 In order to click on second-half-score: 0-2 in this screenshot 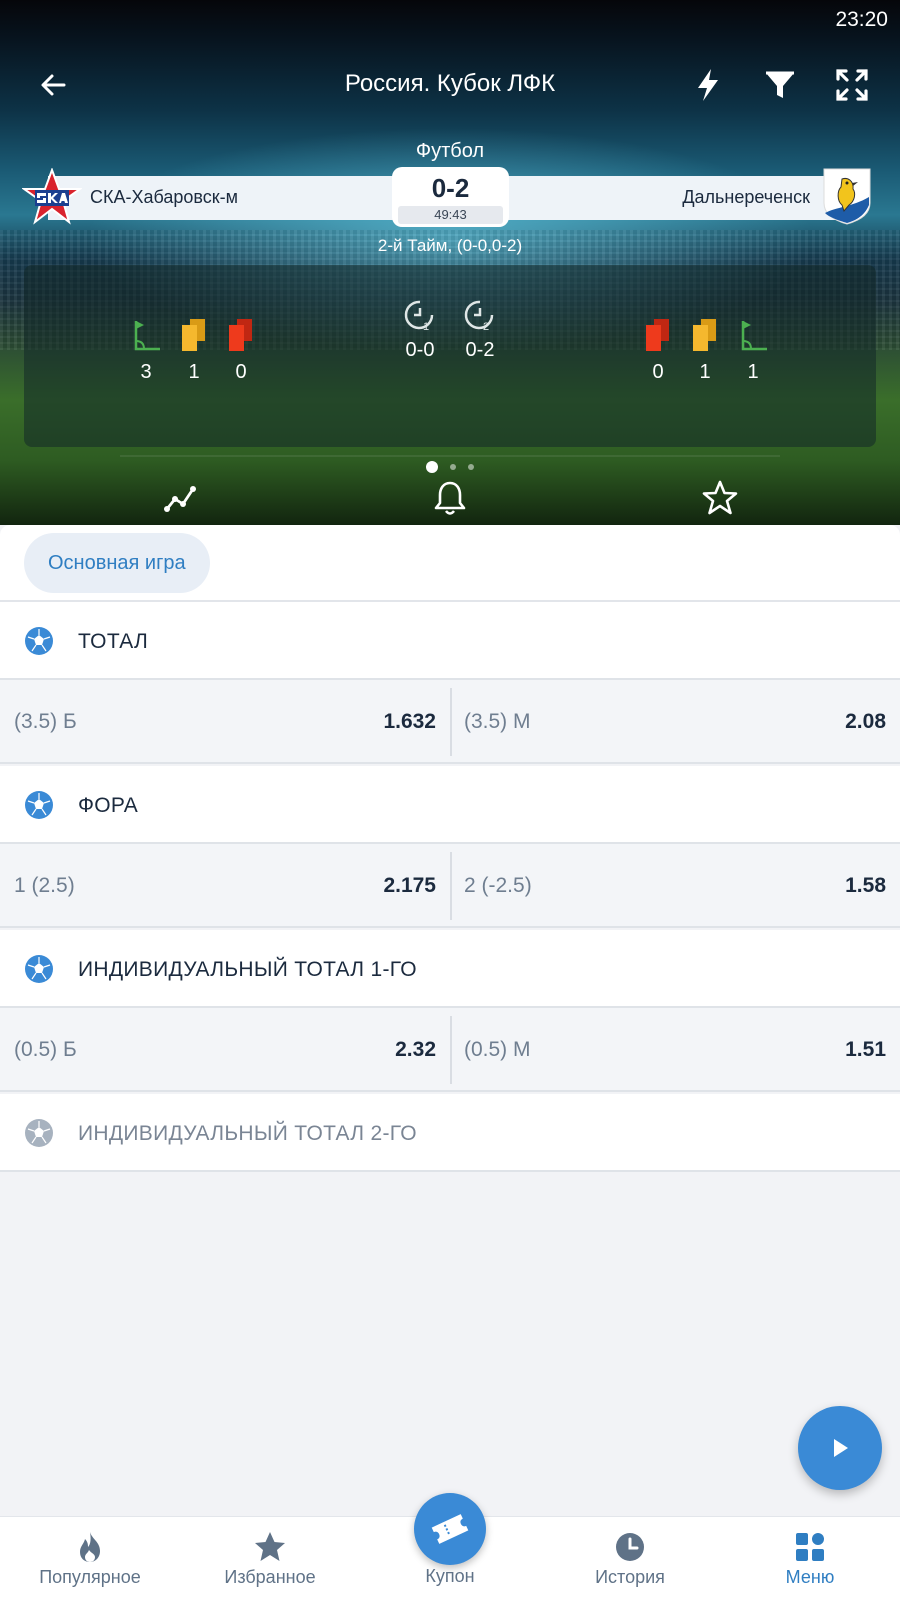, I will do `click(480, 350)`.